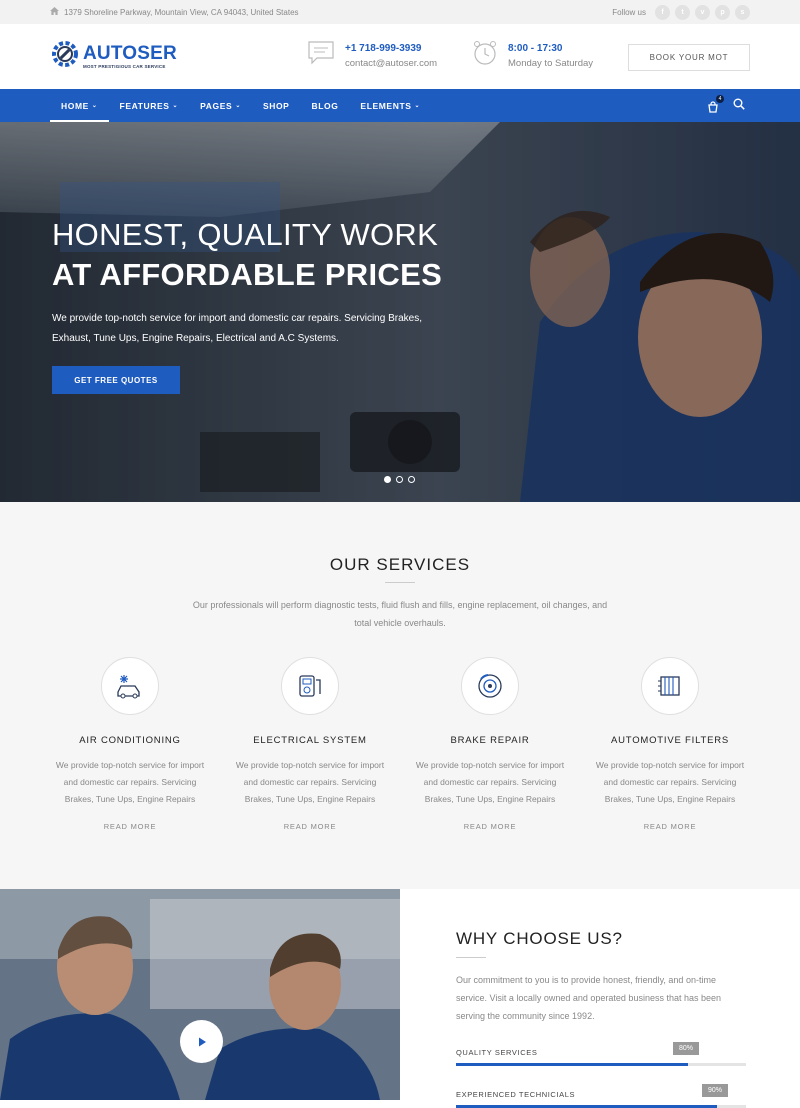 The image size is (800, 1108). I want to click on mechanics-photo, so click(200, 994).